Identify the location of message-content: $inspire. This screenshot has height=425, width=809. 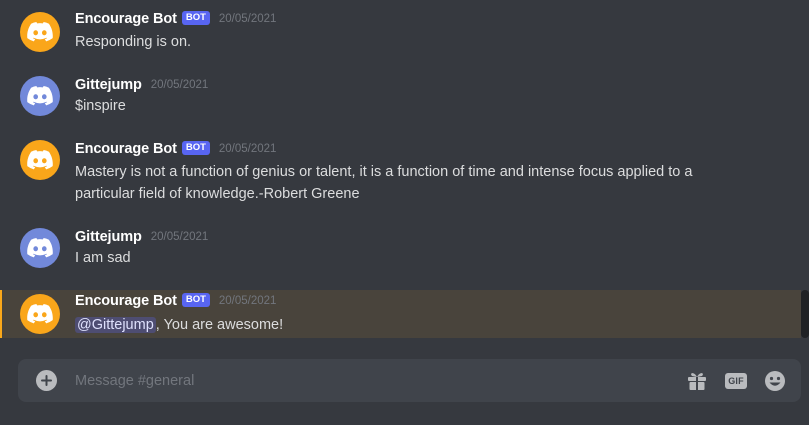
(100, 106).